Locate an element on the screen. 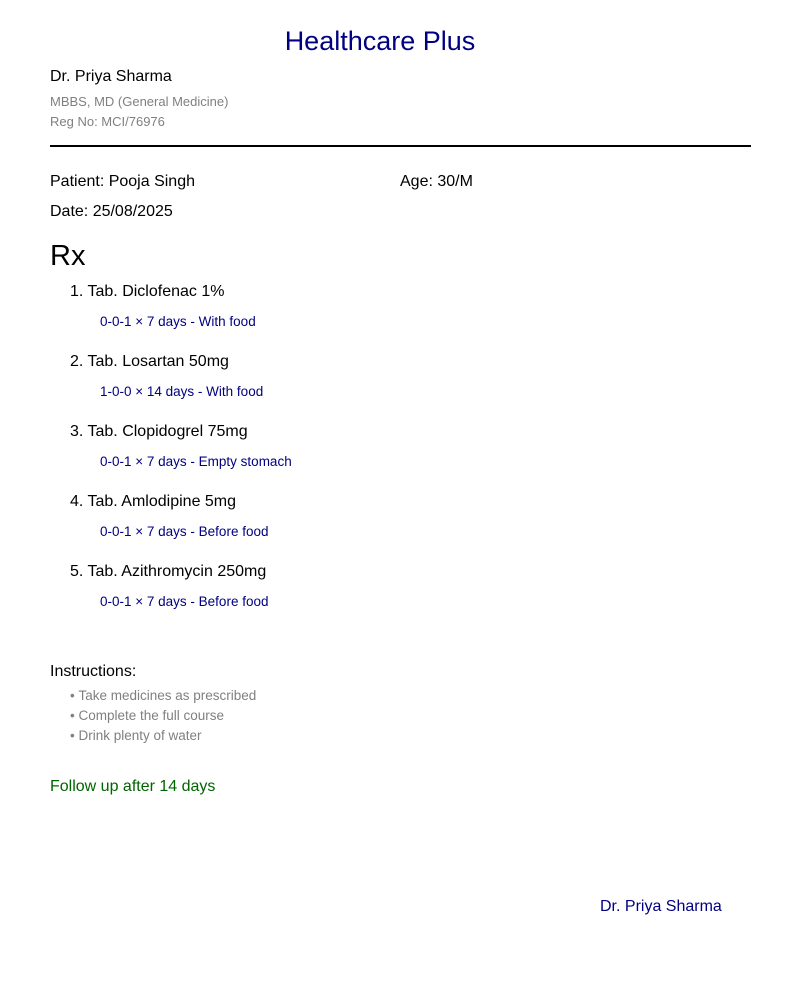 This screenshot has width=800, height=1000. patient-age: Age: 30/M is located at coordinates (436, 181).